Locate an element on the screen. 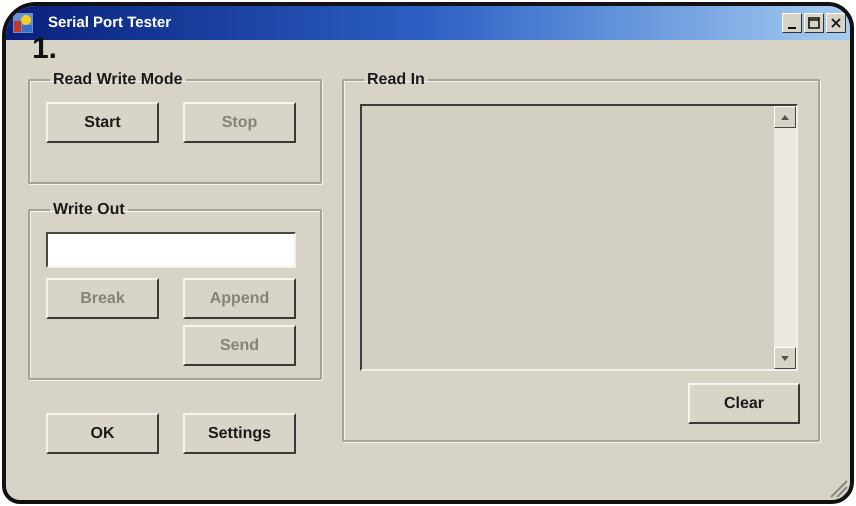  close-button is located at coordinates (836, 23).